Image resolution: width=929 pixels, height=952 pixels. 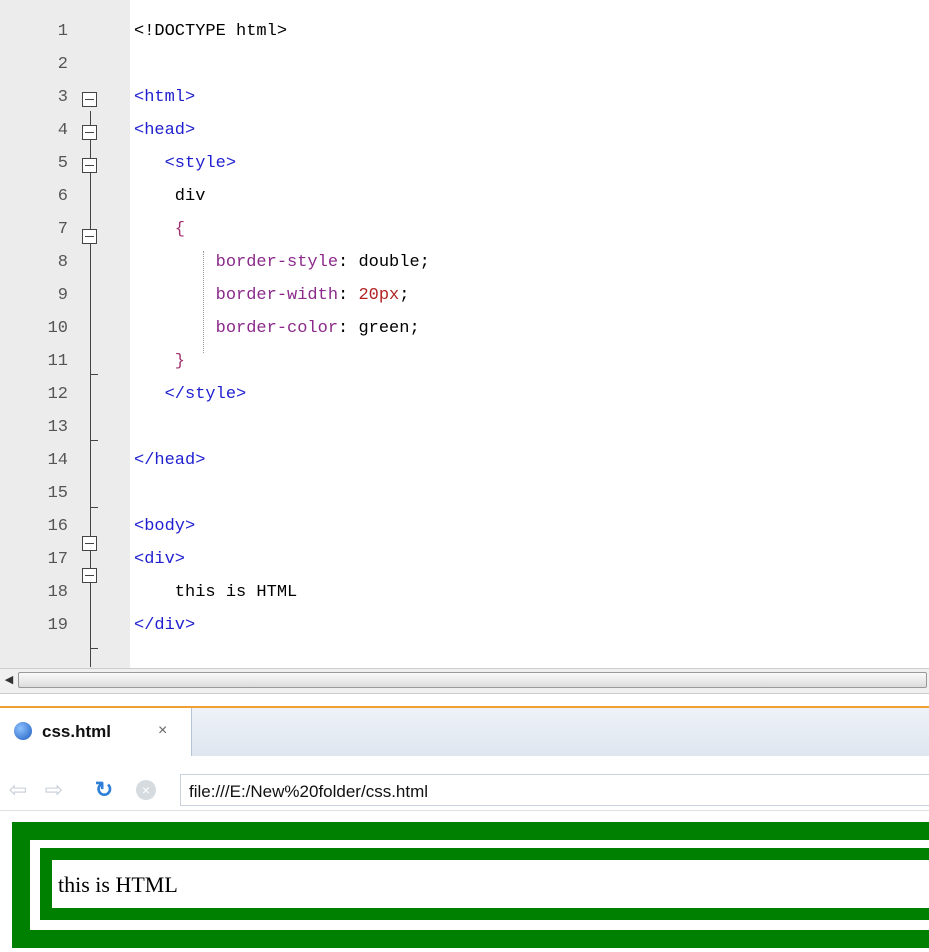 What do you see at coordinates (23, 731) in the screenshot?
I see `browser-globe-icon` at bounding box center [23, 731].